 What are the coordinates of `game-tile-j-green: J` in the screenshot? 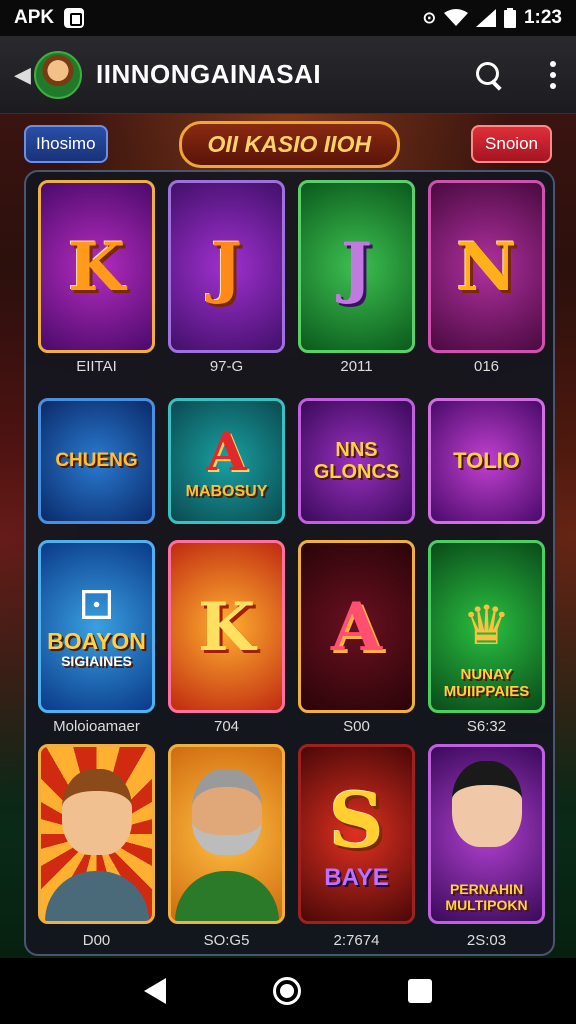 It's located at (356, 266).